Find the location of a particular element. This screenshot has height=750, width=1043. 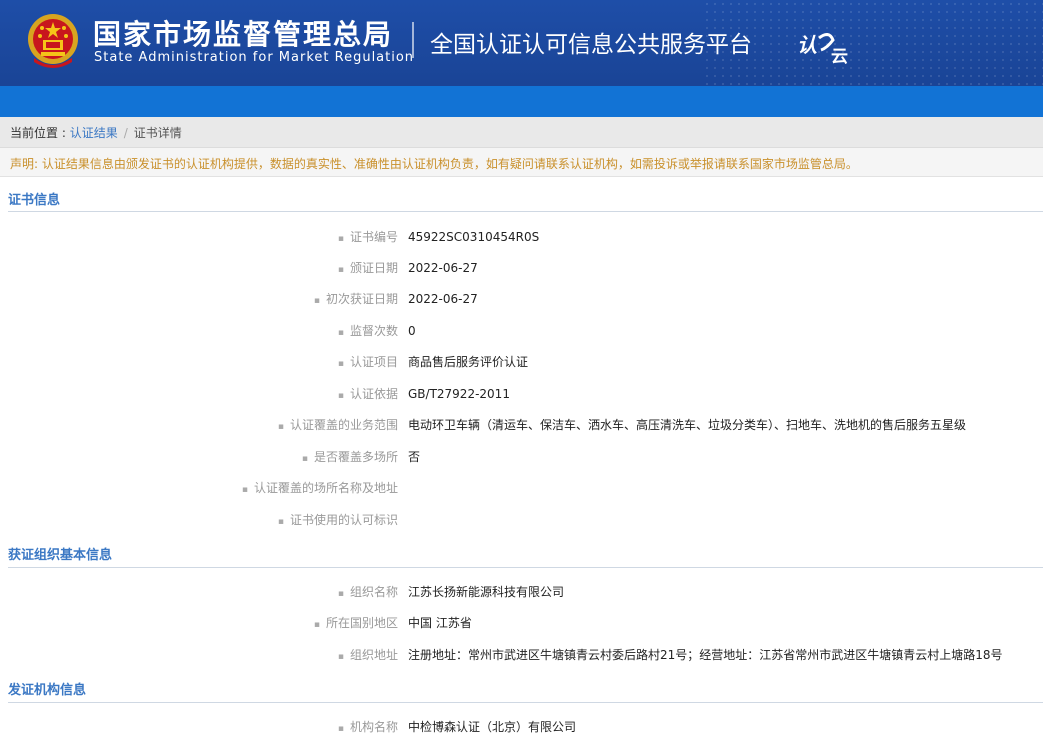

main-nav-bar is located at coordinates (521, 101).